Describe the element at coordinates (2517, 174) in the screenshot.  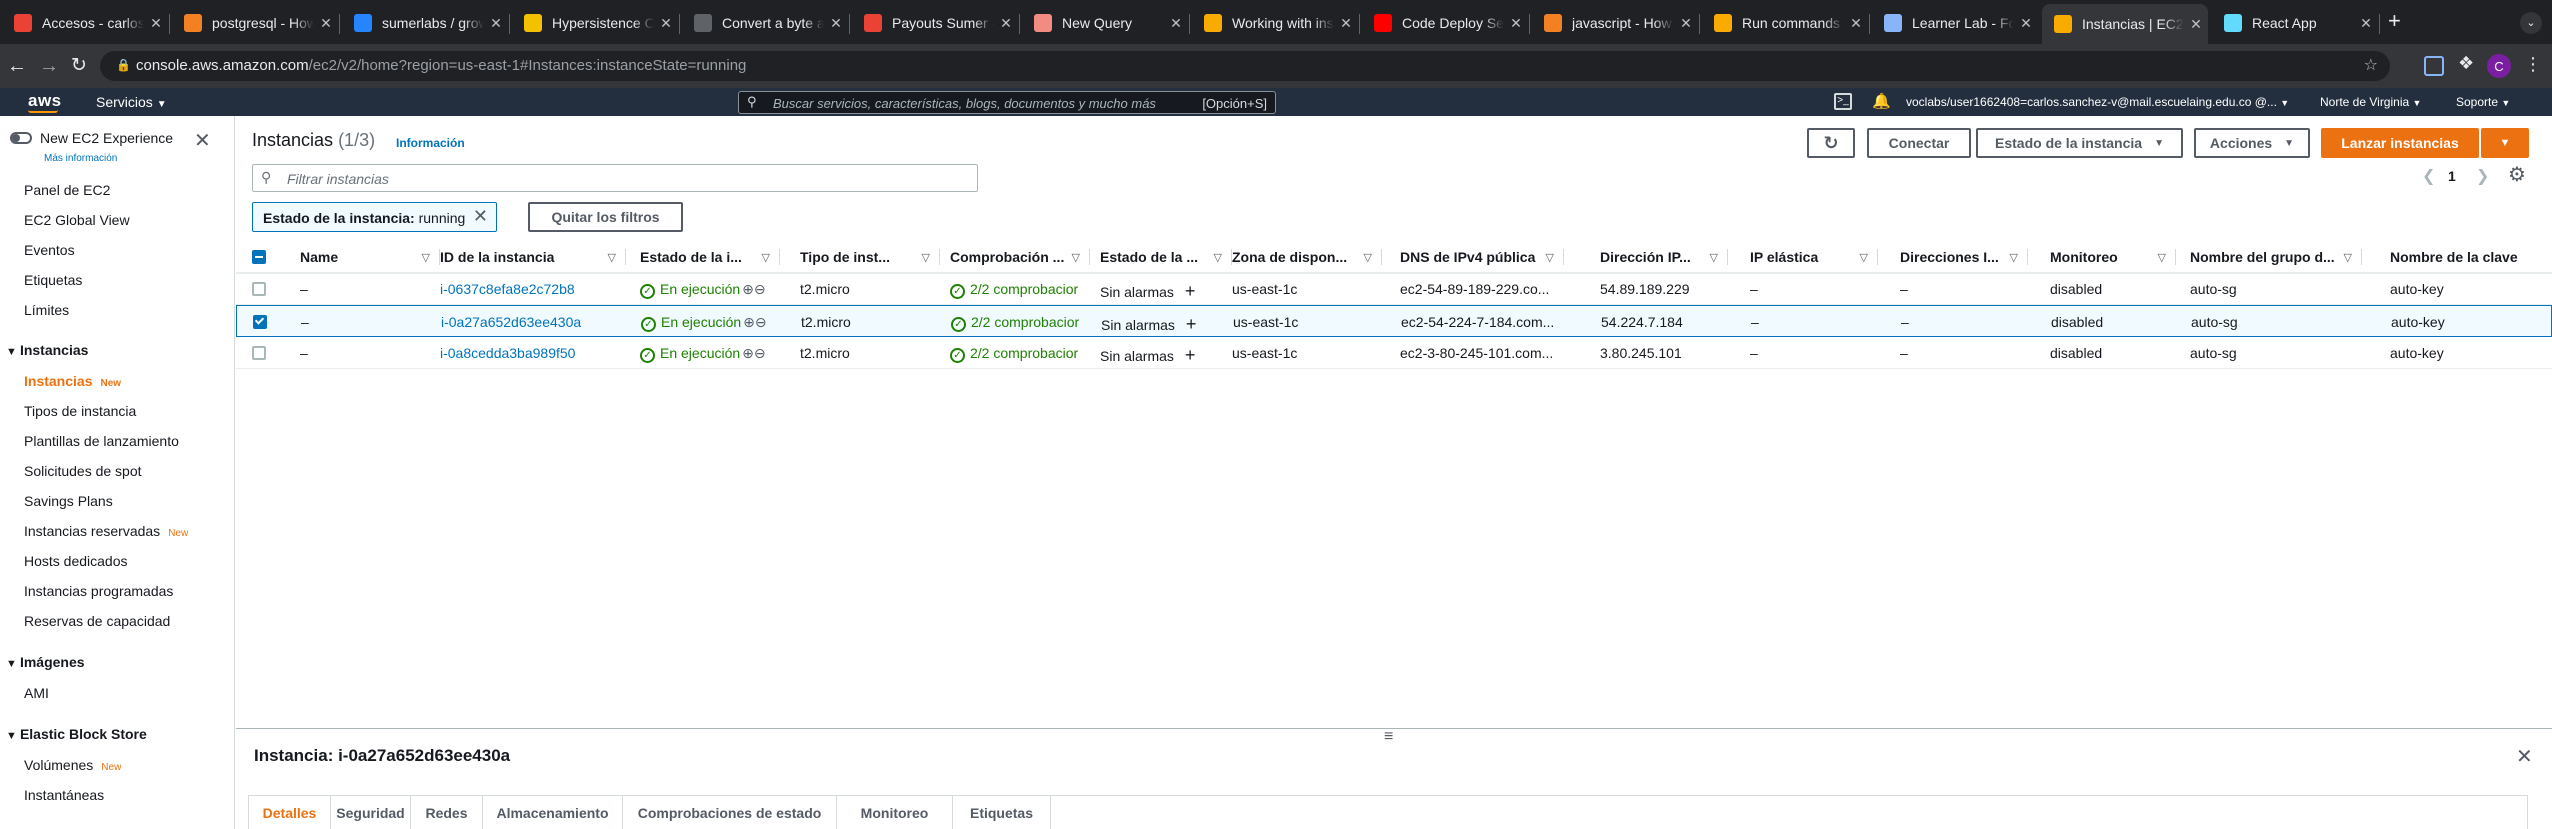
I see `settings-gear-icon: ⚙` at that location.